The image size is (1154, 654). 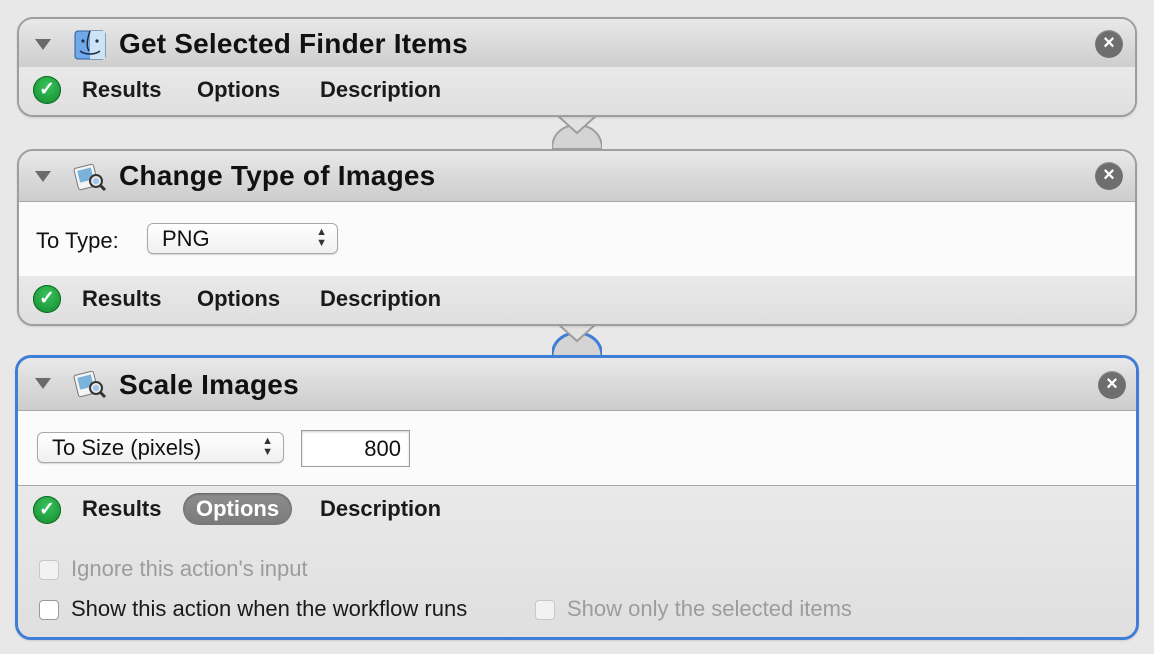 I want to click on ignore-input-checkbox, so click(x=49, y=570).